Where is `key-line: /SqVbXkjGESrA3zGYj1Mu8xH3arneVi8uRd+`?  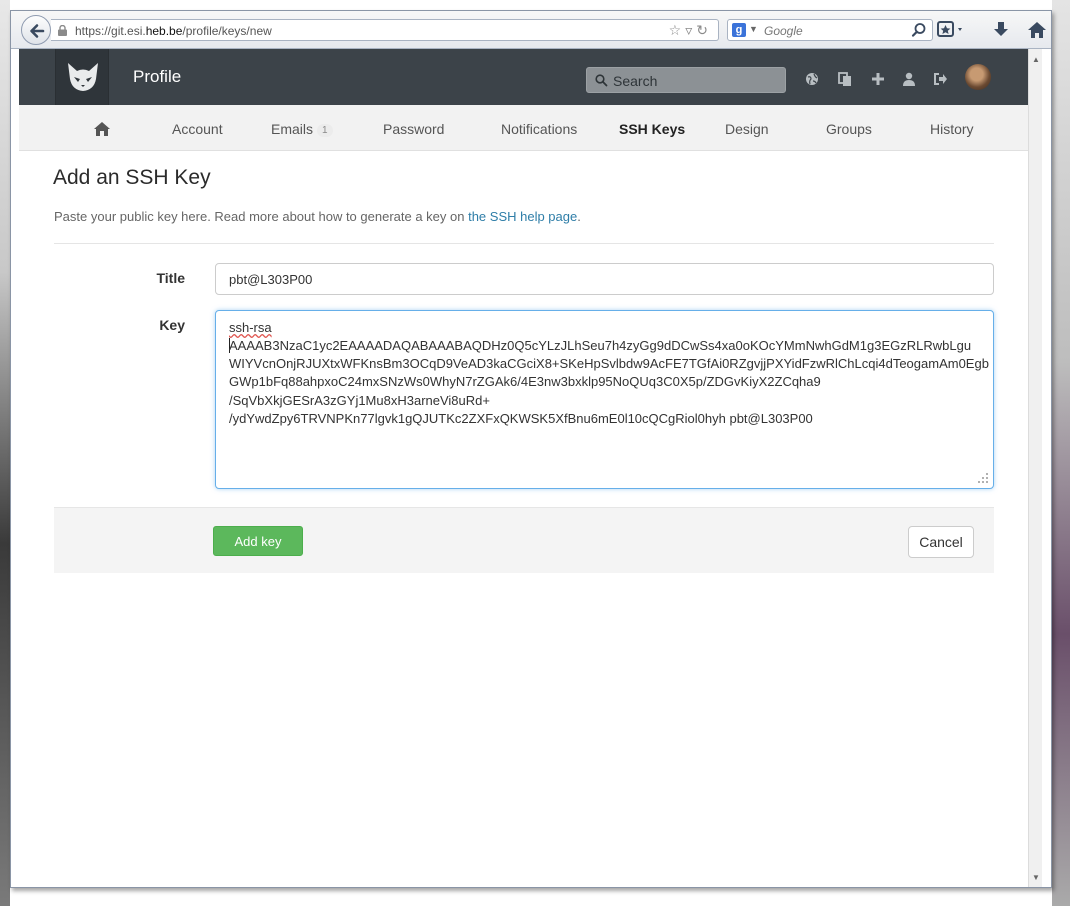 key-line: /SqVbXkjGESrA3zGYj1Mu8xH3arneVi8uRd+ is located at coordinates (359, 400).